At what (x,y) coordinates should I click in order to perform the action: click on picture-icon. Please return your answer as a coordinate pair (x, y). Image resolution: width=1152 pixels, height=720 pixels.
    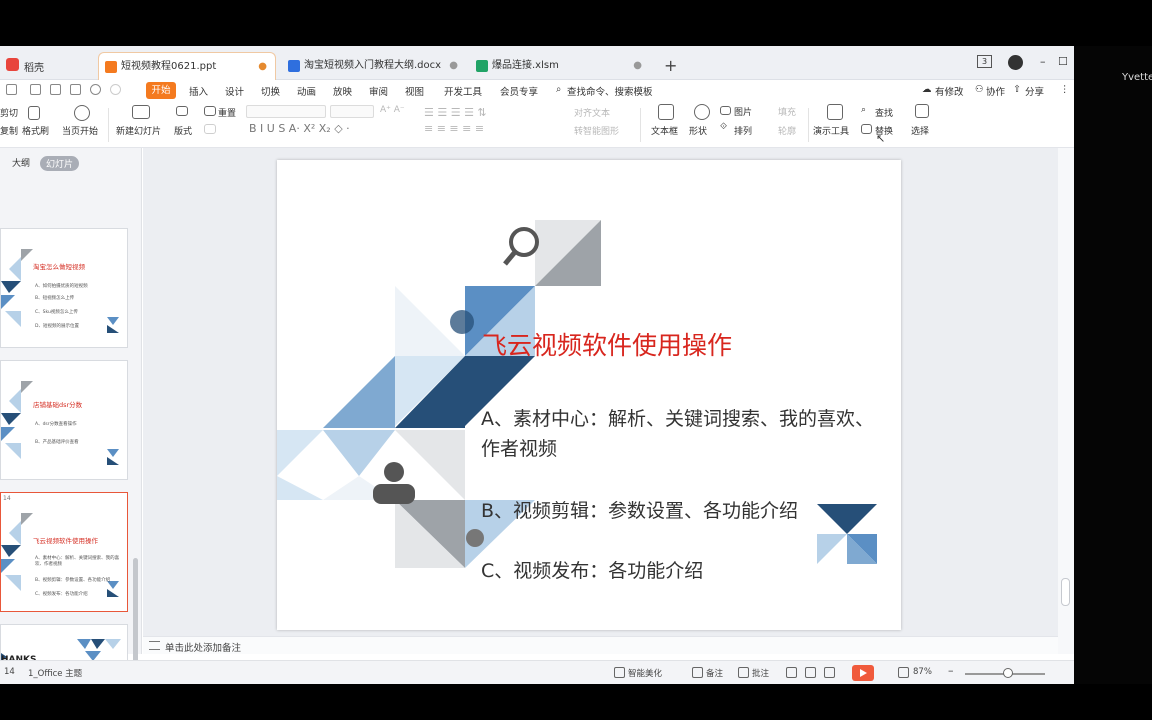
    Looking at the image, I should click on (725, 110).